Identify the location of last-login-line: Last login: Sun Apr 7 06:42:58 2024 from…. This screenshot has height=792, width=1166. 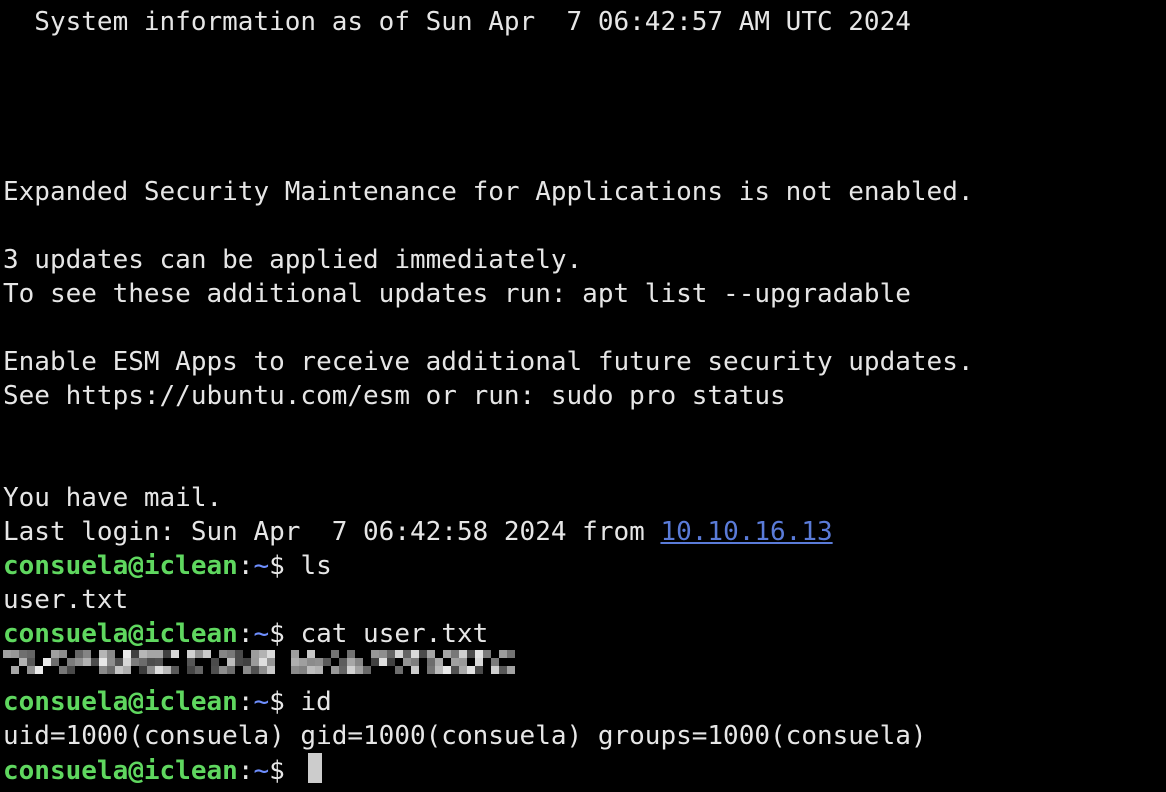
(418, 532).